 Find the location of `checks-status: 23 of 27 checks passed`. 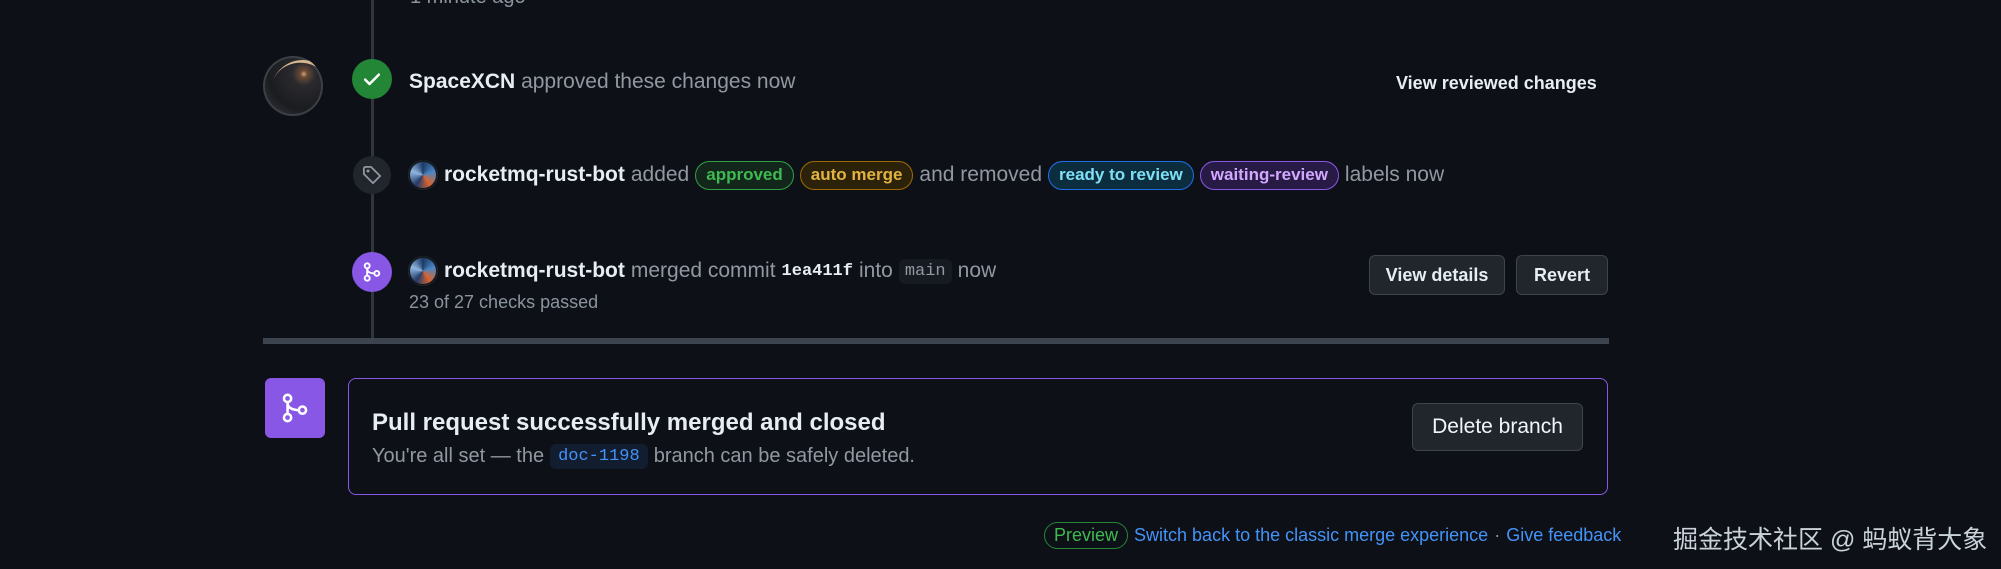

checks-status: 23 of 27 checks passed is located at coordinates (503, 302).